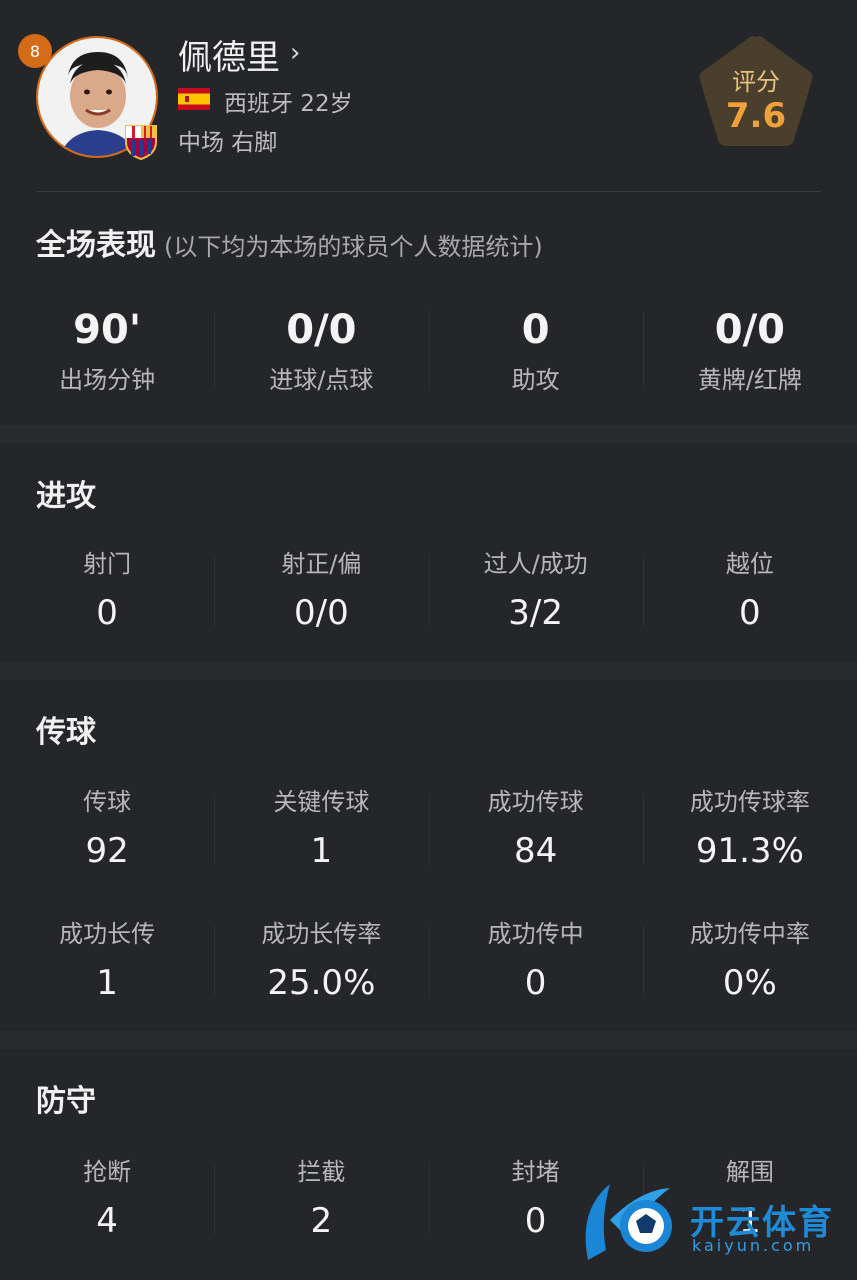 The height and width of the screenshot is (1280, 857). Describe the element at coordinates (107, 802) in the screenshot. I see `stat-label: 传球` at that location.